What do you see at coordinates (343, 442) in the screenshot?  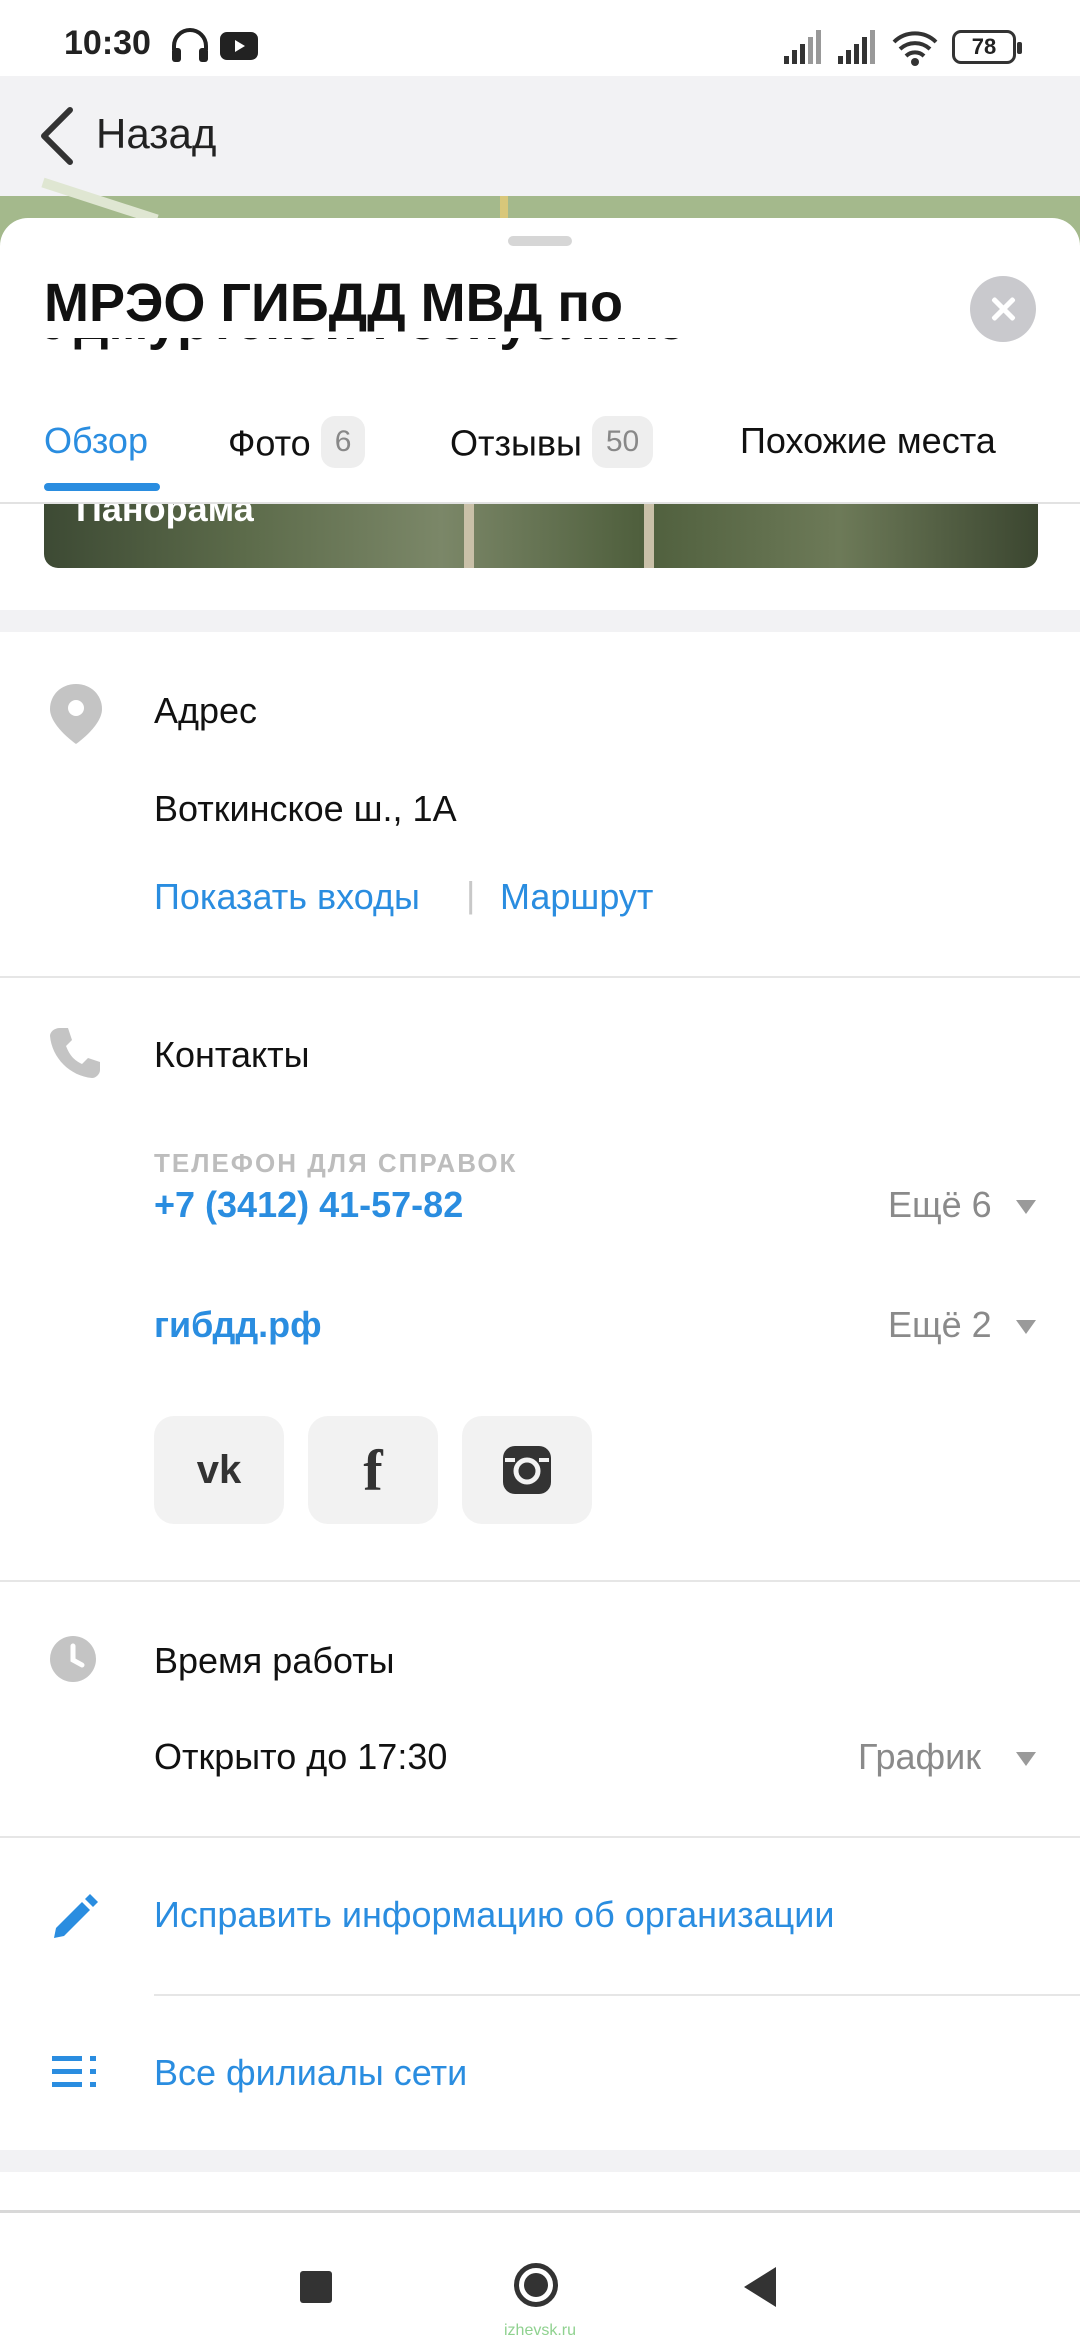 I see `tab-photos-count: 6` at bounding box center [343, 442].